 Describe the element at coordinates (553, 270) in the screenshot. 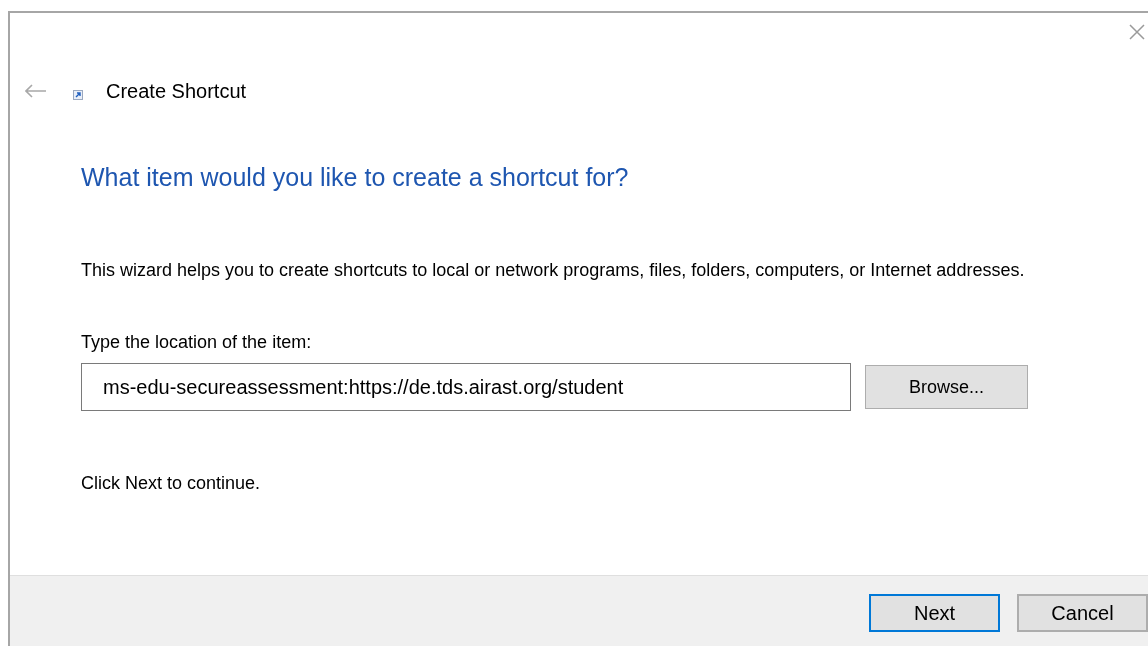

I see `wizard-description: This wizard helps you to create shortcuts to local or network programs, files, folders, computers, or Internet addresses.` at that location.